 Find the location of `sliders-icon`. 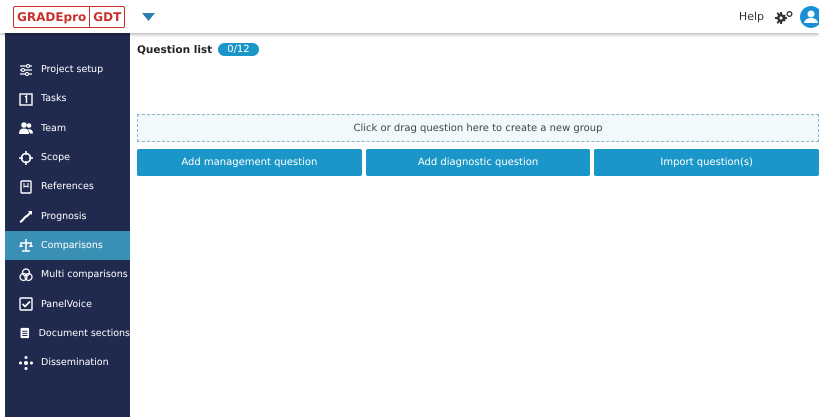

sliders-icon is located at coordinates (26, 70).